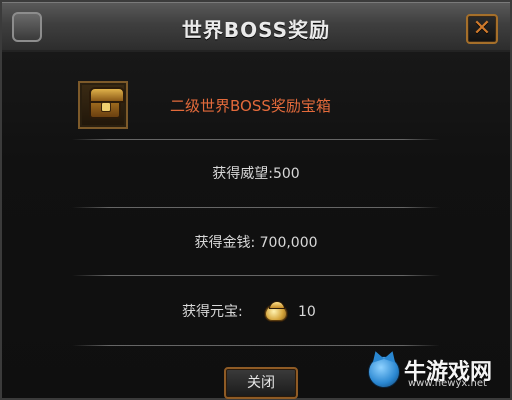 The width and height of the screenshot is (512, 400). Describe the element at coordinates (261, 383) in the screenshot. I see `close-button: 关闭` at that location.